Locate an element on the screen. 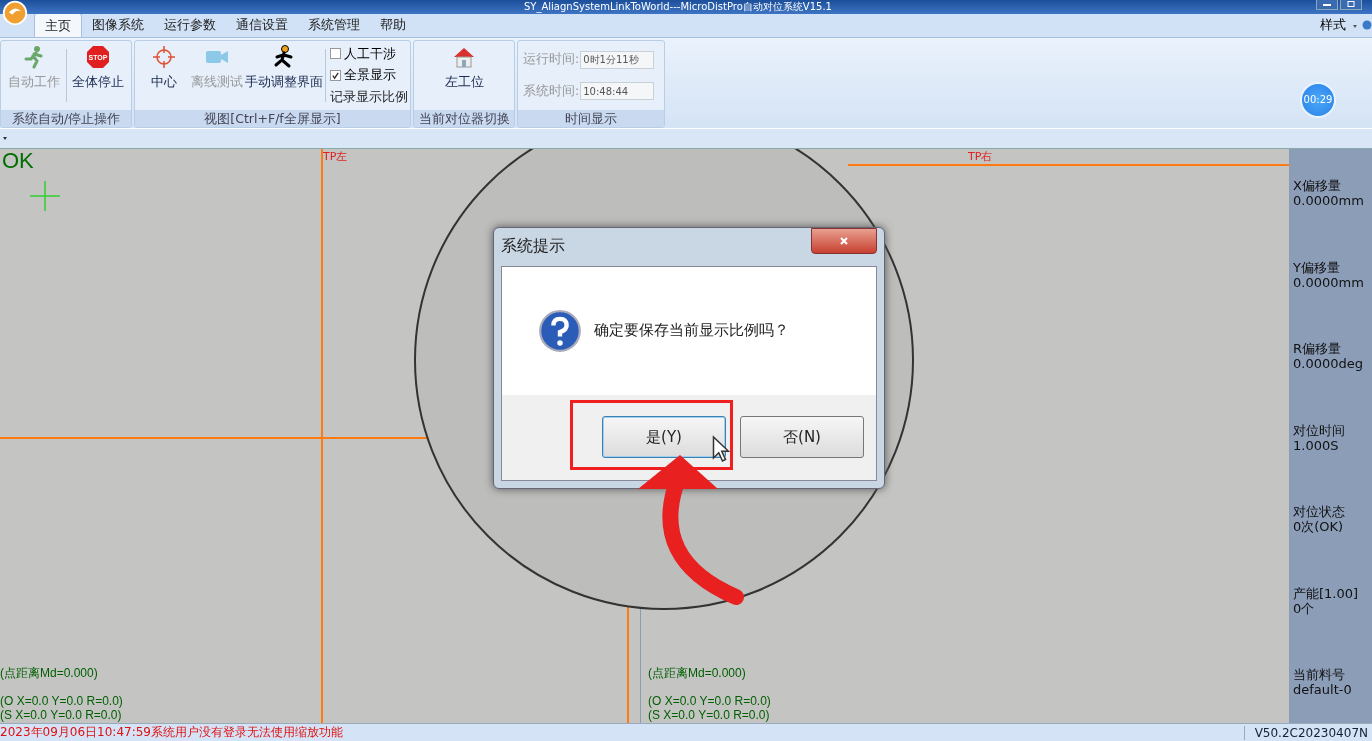 This screenshot has height=741, width=1372. checkbox: 人工干涉 is located at coordinates (369, 53).